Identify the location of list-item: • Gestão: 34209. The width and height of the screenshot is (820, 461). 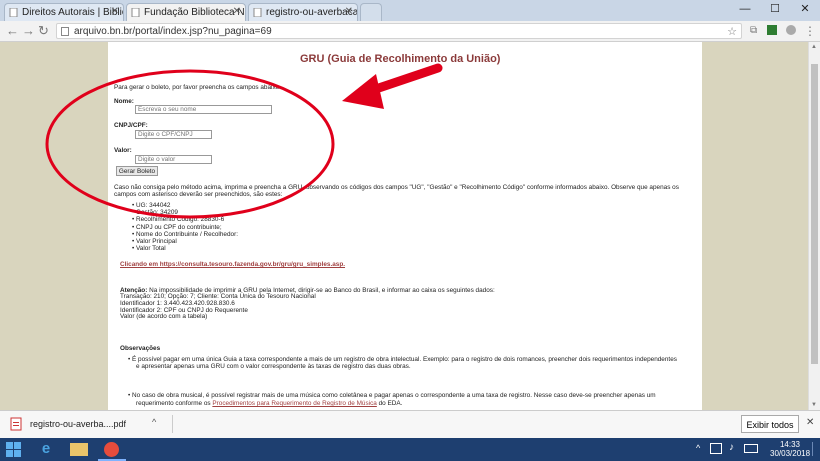
(155, 213).